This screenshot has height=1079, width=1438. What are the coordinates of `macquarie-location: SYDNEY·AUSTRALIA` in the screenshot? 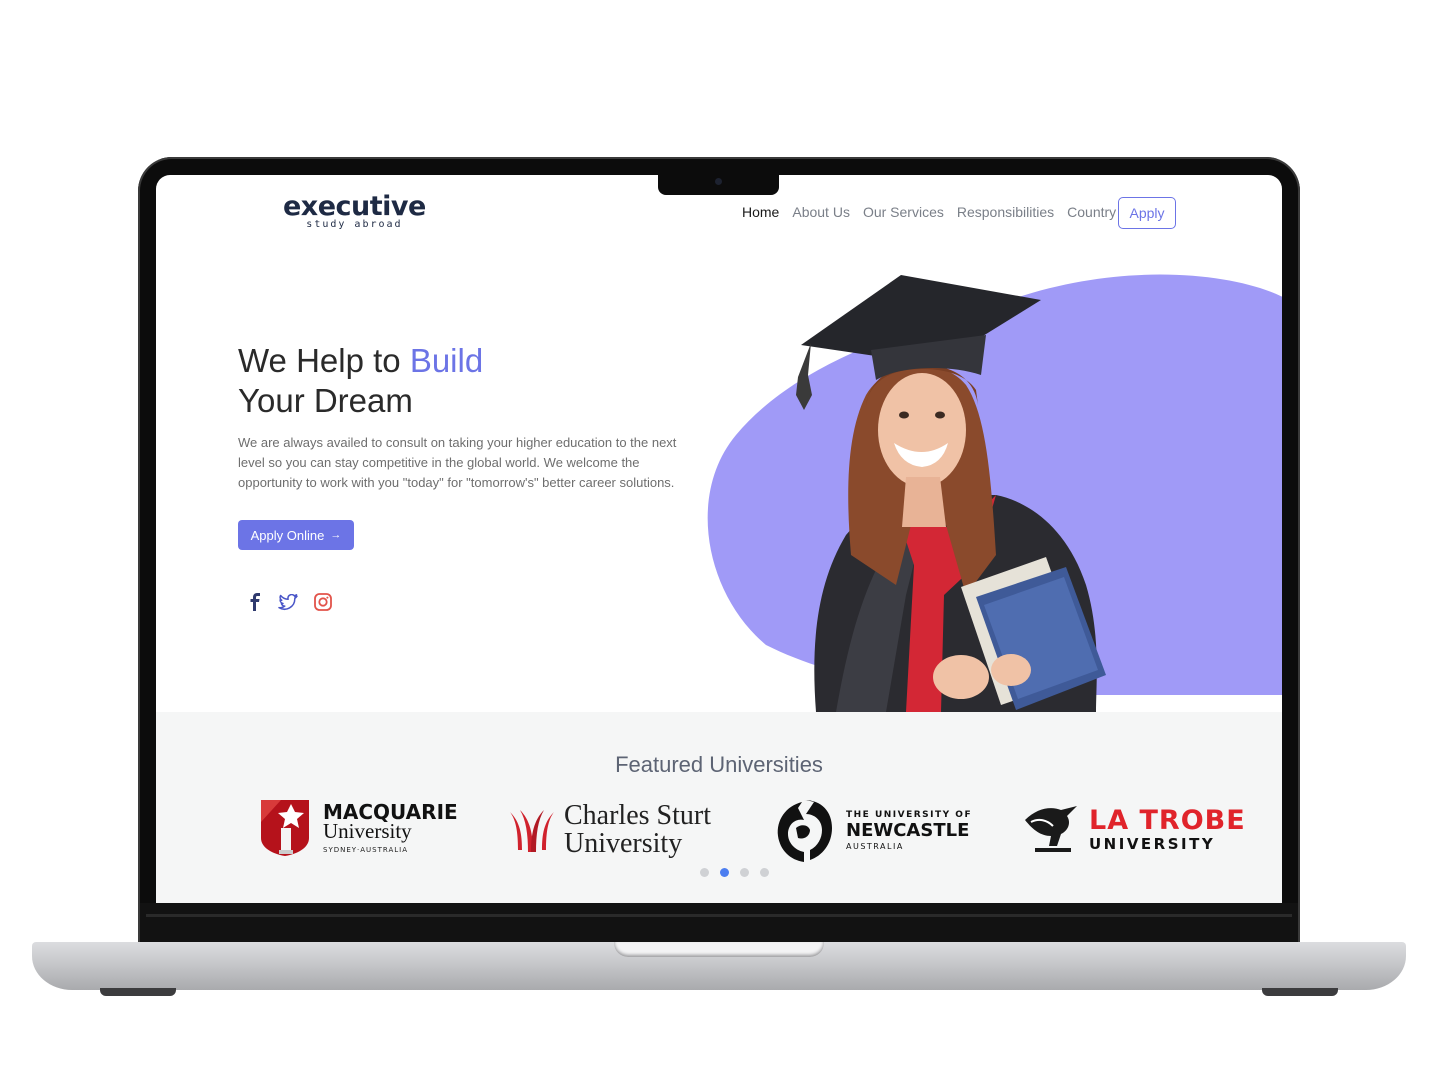 It's located at (366, 850).